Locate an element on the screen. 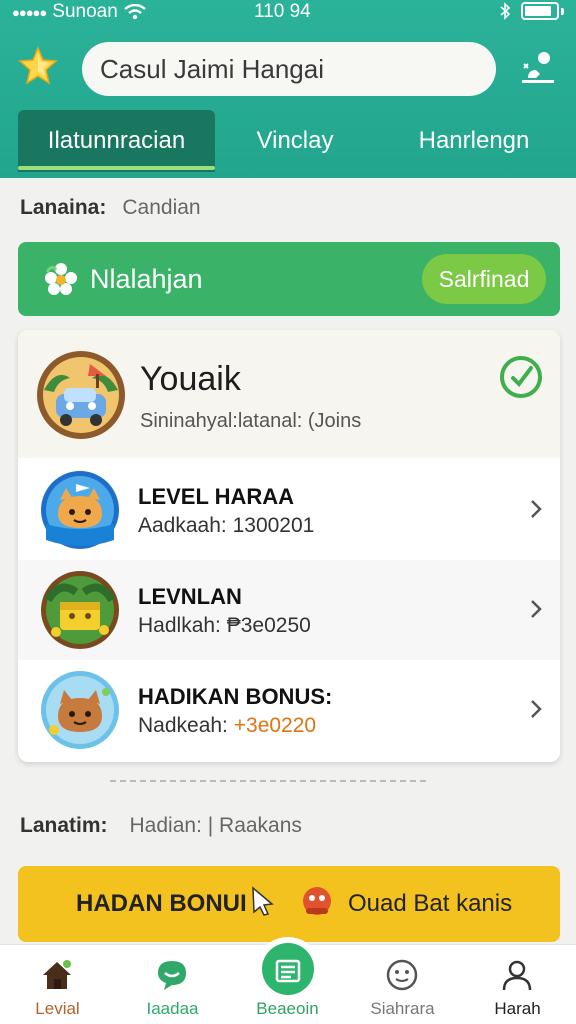  star-icon is located at coordinates (38, 66).